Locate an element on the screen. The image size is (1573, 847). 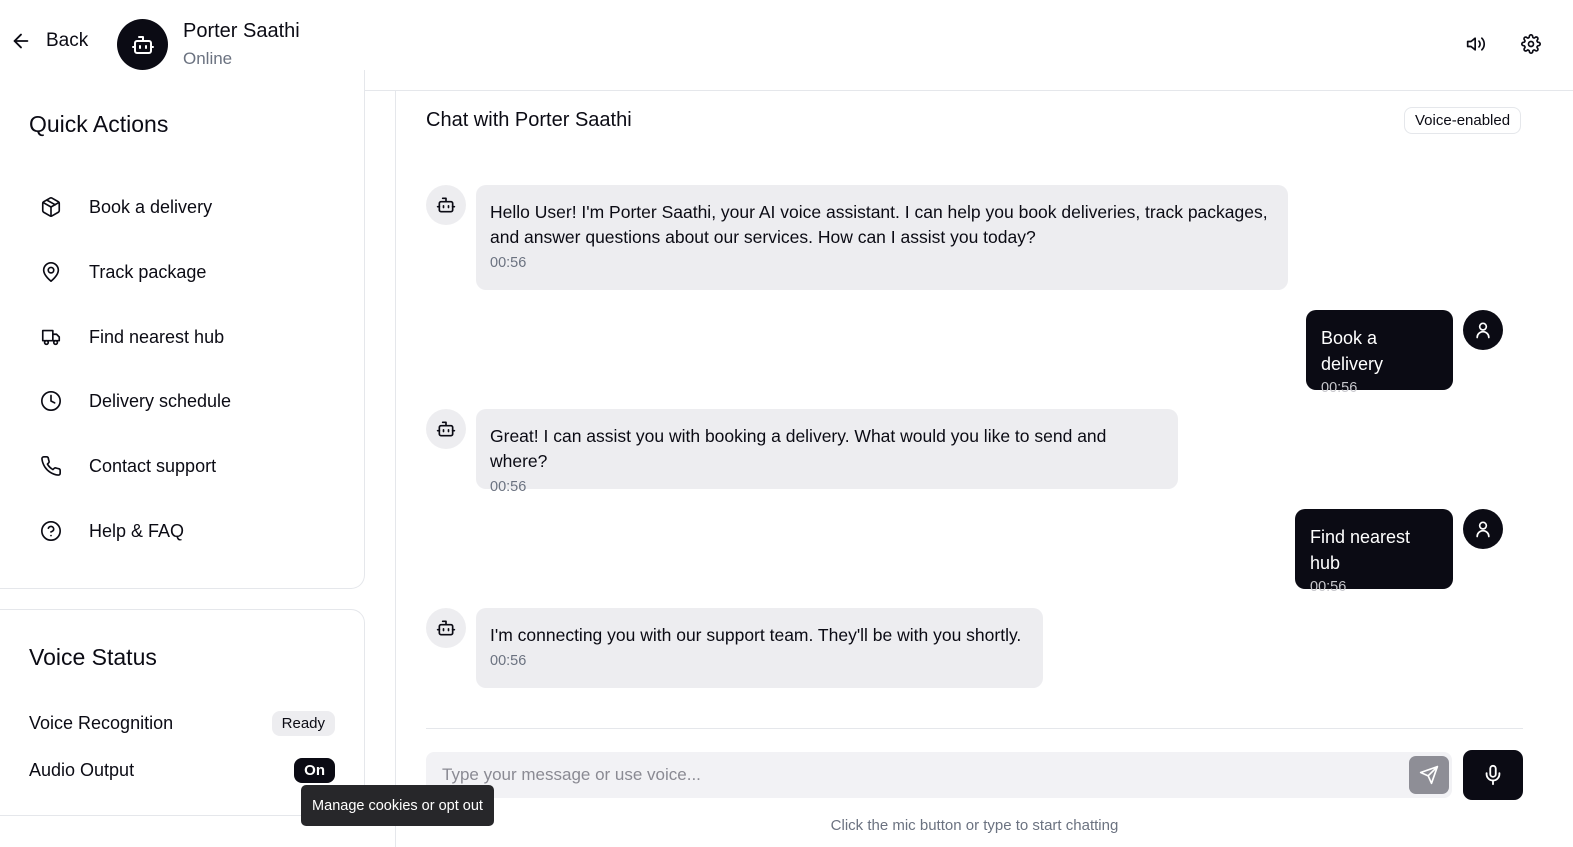
quick-action-label: Help & FAQ is located at coordinates (137, 530).